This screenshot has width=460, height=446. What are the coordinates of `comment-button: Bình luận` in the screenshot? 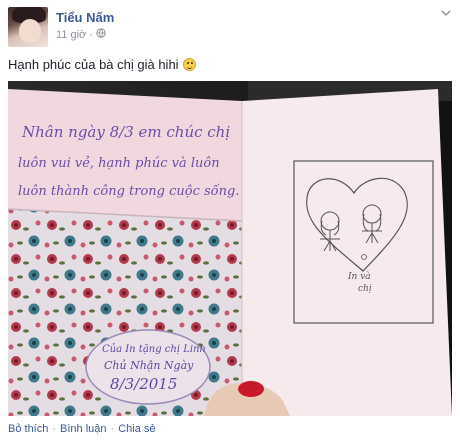 It's located at (83, 429).